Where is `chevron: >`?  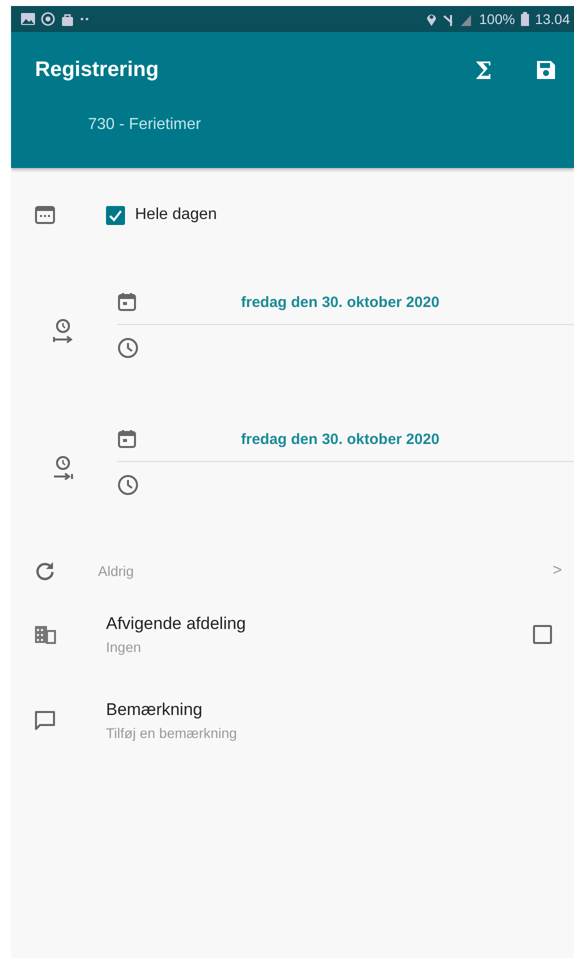 chevron: > is located at coordinates (557, 571).